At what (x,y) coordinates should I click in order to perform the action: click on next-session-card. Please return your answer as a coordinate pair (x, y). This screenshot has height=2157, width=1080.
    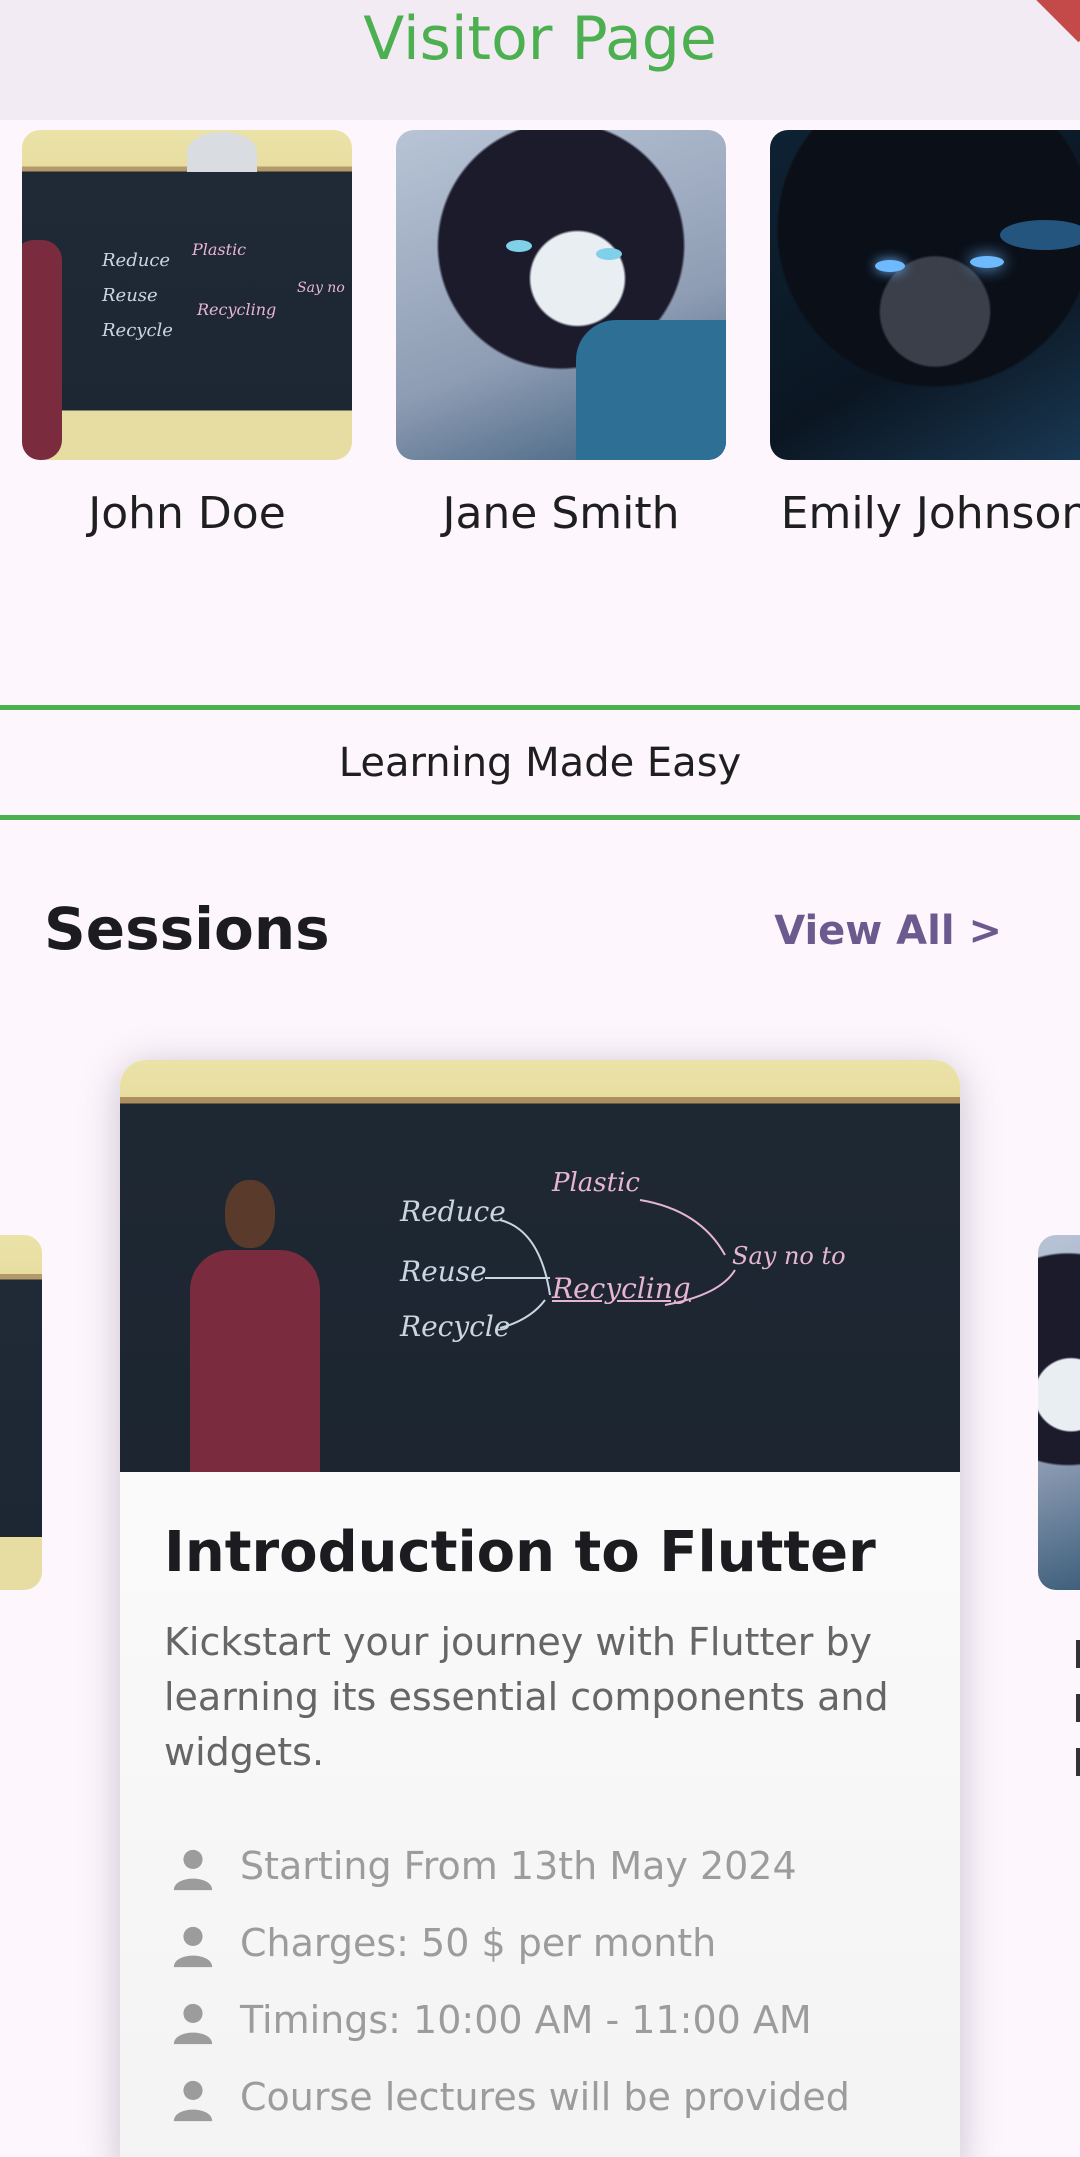
    Looking at the image, I should click on (1059, 1412).